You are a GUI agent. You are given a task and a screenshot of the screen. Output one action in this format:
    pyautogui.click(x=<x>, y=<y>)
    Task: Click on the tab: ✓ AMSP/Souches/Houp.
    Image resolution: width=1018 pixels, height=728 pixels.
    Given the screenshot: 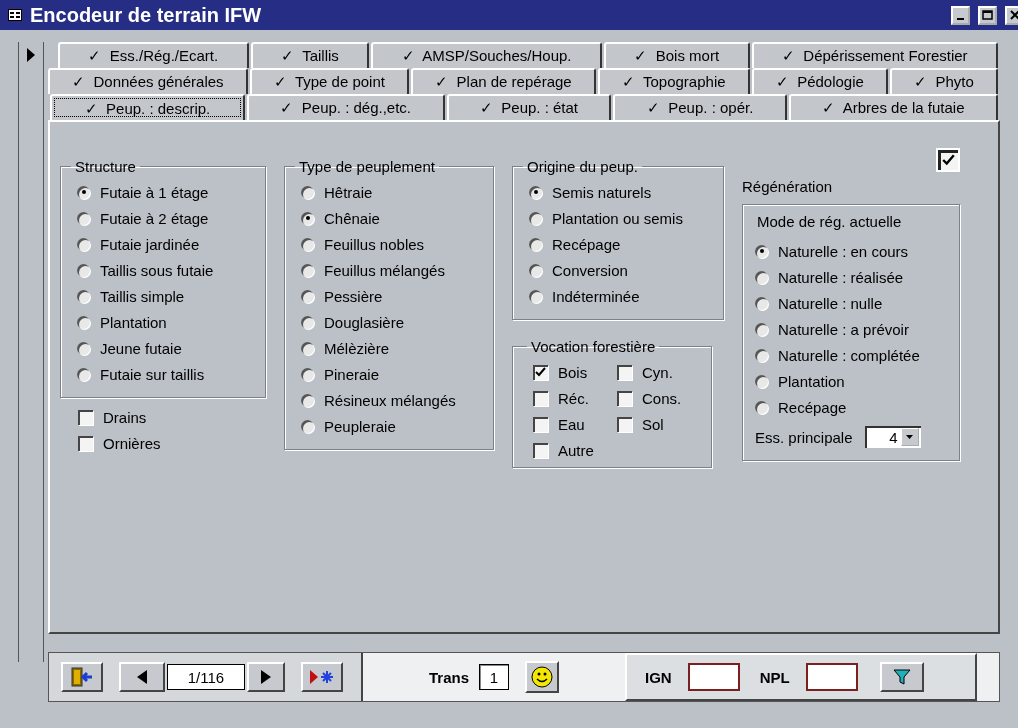 What is the action you would take?
    pyautogui.click(x=486, y=55)
    